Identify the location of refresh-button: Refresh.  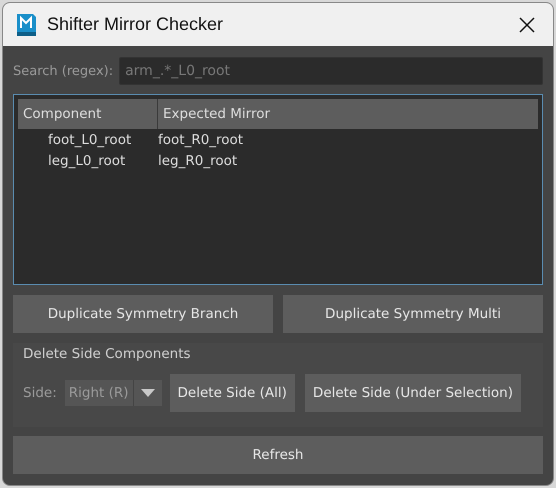
(278, 455).